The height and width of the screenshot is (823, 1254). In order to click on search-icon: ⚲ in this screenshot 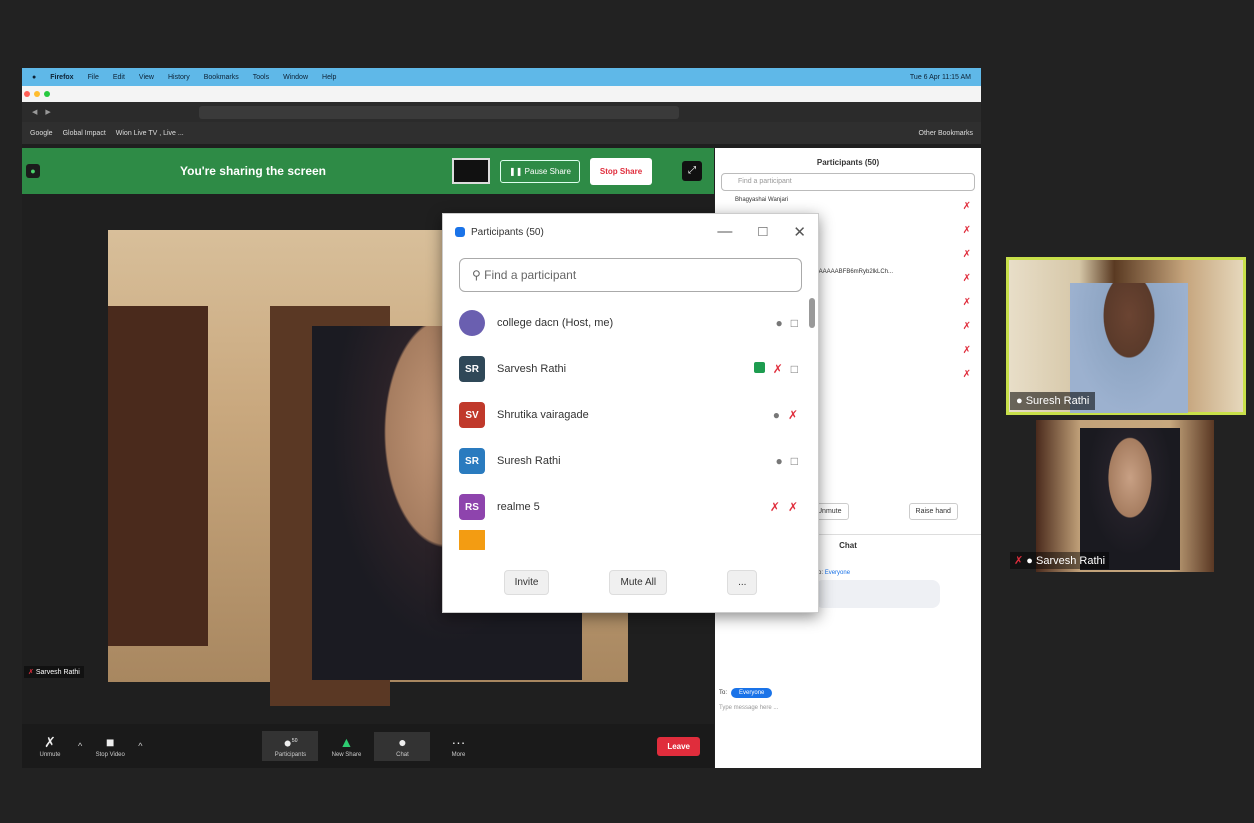, I will do `click(476, 275)`.